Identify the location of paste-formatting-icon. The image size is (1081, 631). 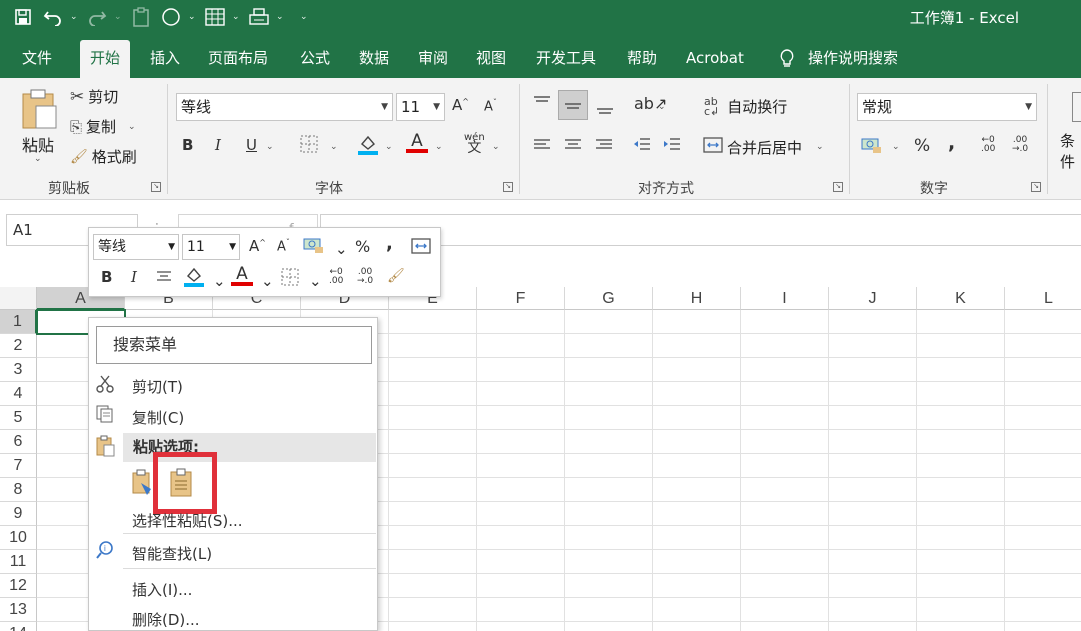
(143, 483).